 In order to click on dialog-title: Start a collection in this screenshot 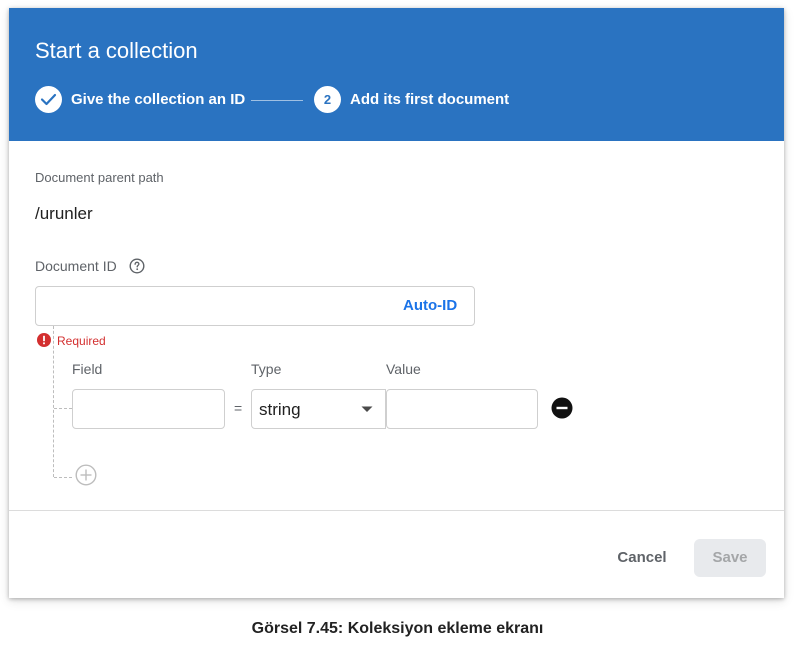, I will do `click(116, 50)`.